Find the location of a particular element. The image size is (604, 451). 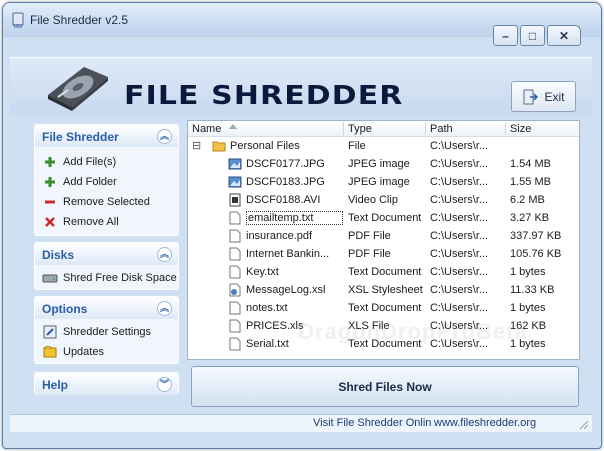

file-type: XSL Stylesheet is located at coordinates (385, 290).